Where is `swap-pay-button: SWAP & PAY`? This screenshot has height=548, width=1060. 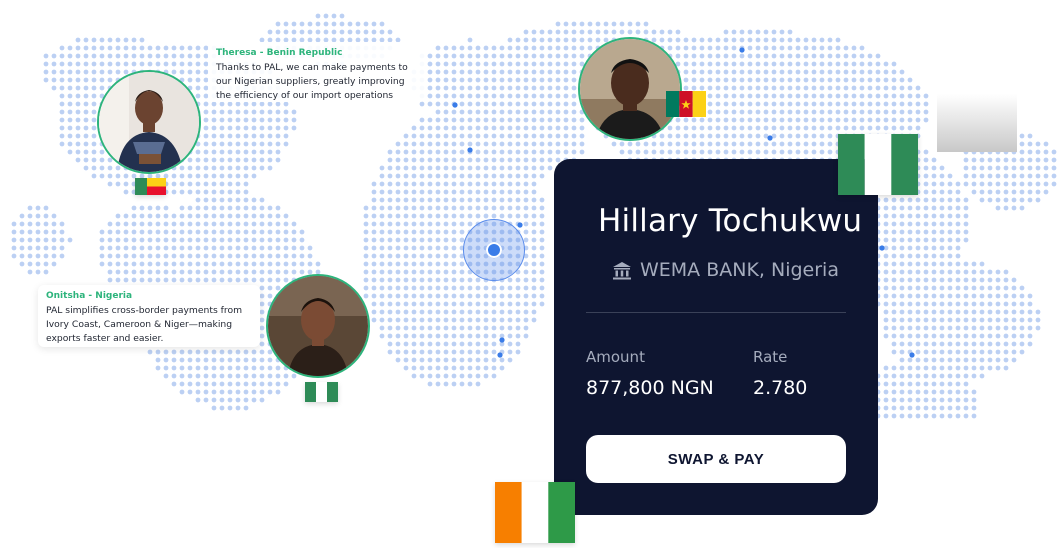
swap-pay-button: SWAP & PAY is located at coordinates (716, 459).